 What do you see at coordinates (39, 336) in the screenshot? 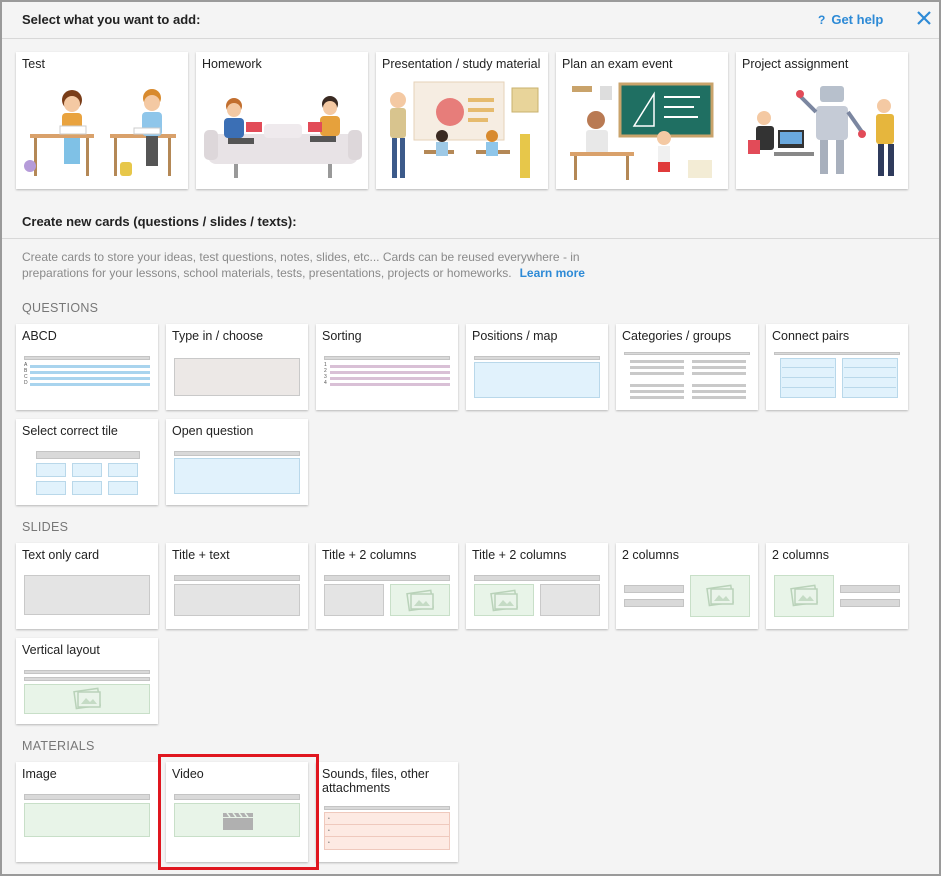
I see `card-abcd-label: ABCD` at bounding box center [39, 336].